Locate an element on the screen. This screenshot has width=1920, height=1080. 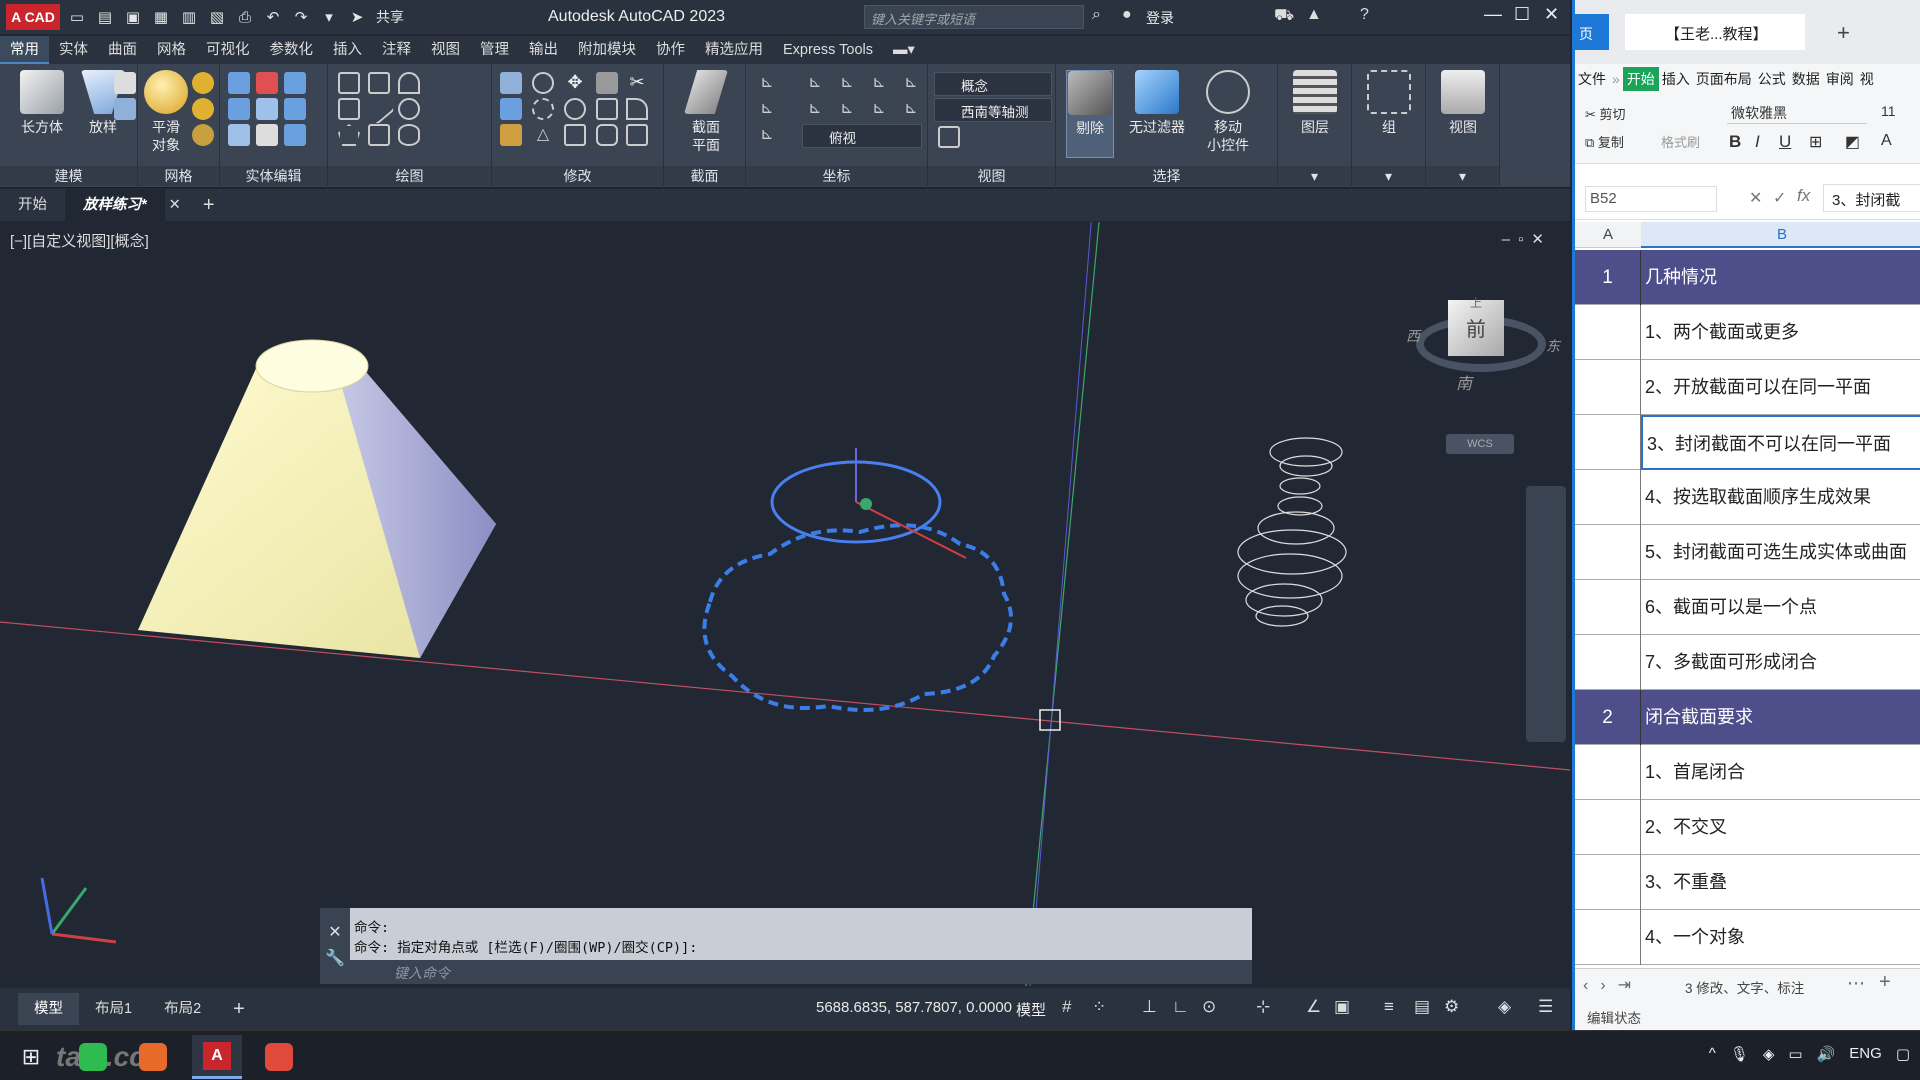
viewcube-top-label: 上 is located at coordinates (1476, 302).